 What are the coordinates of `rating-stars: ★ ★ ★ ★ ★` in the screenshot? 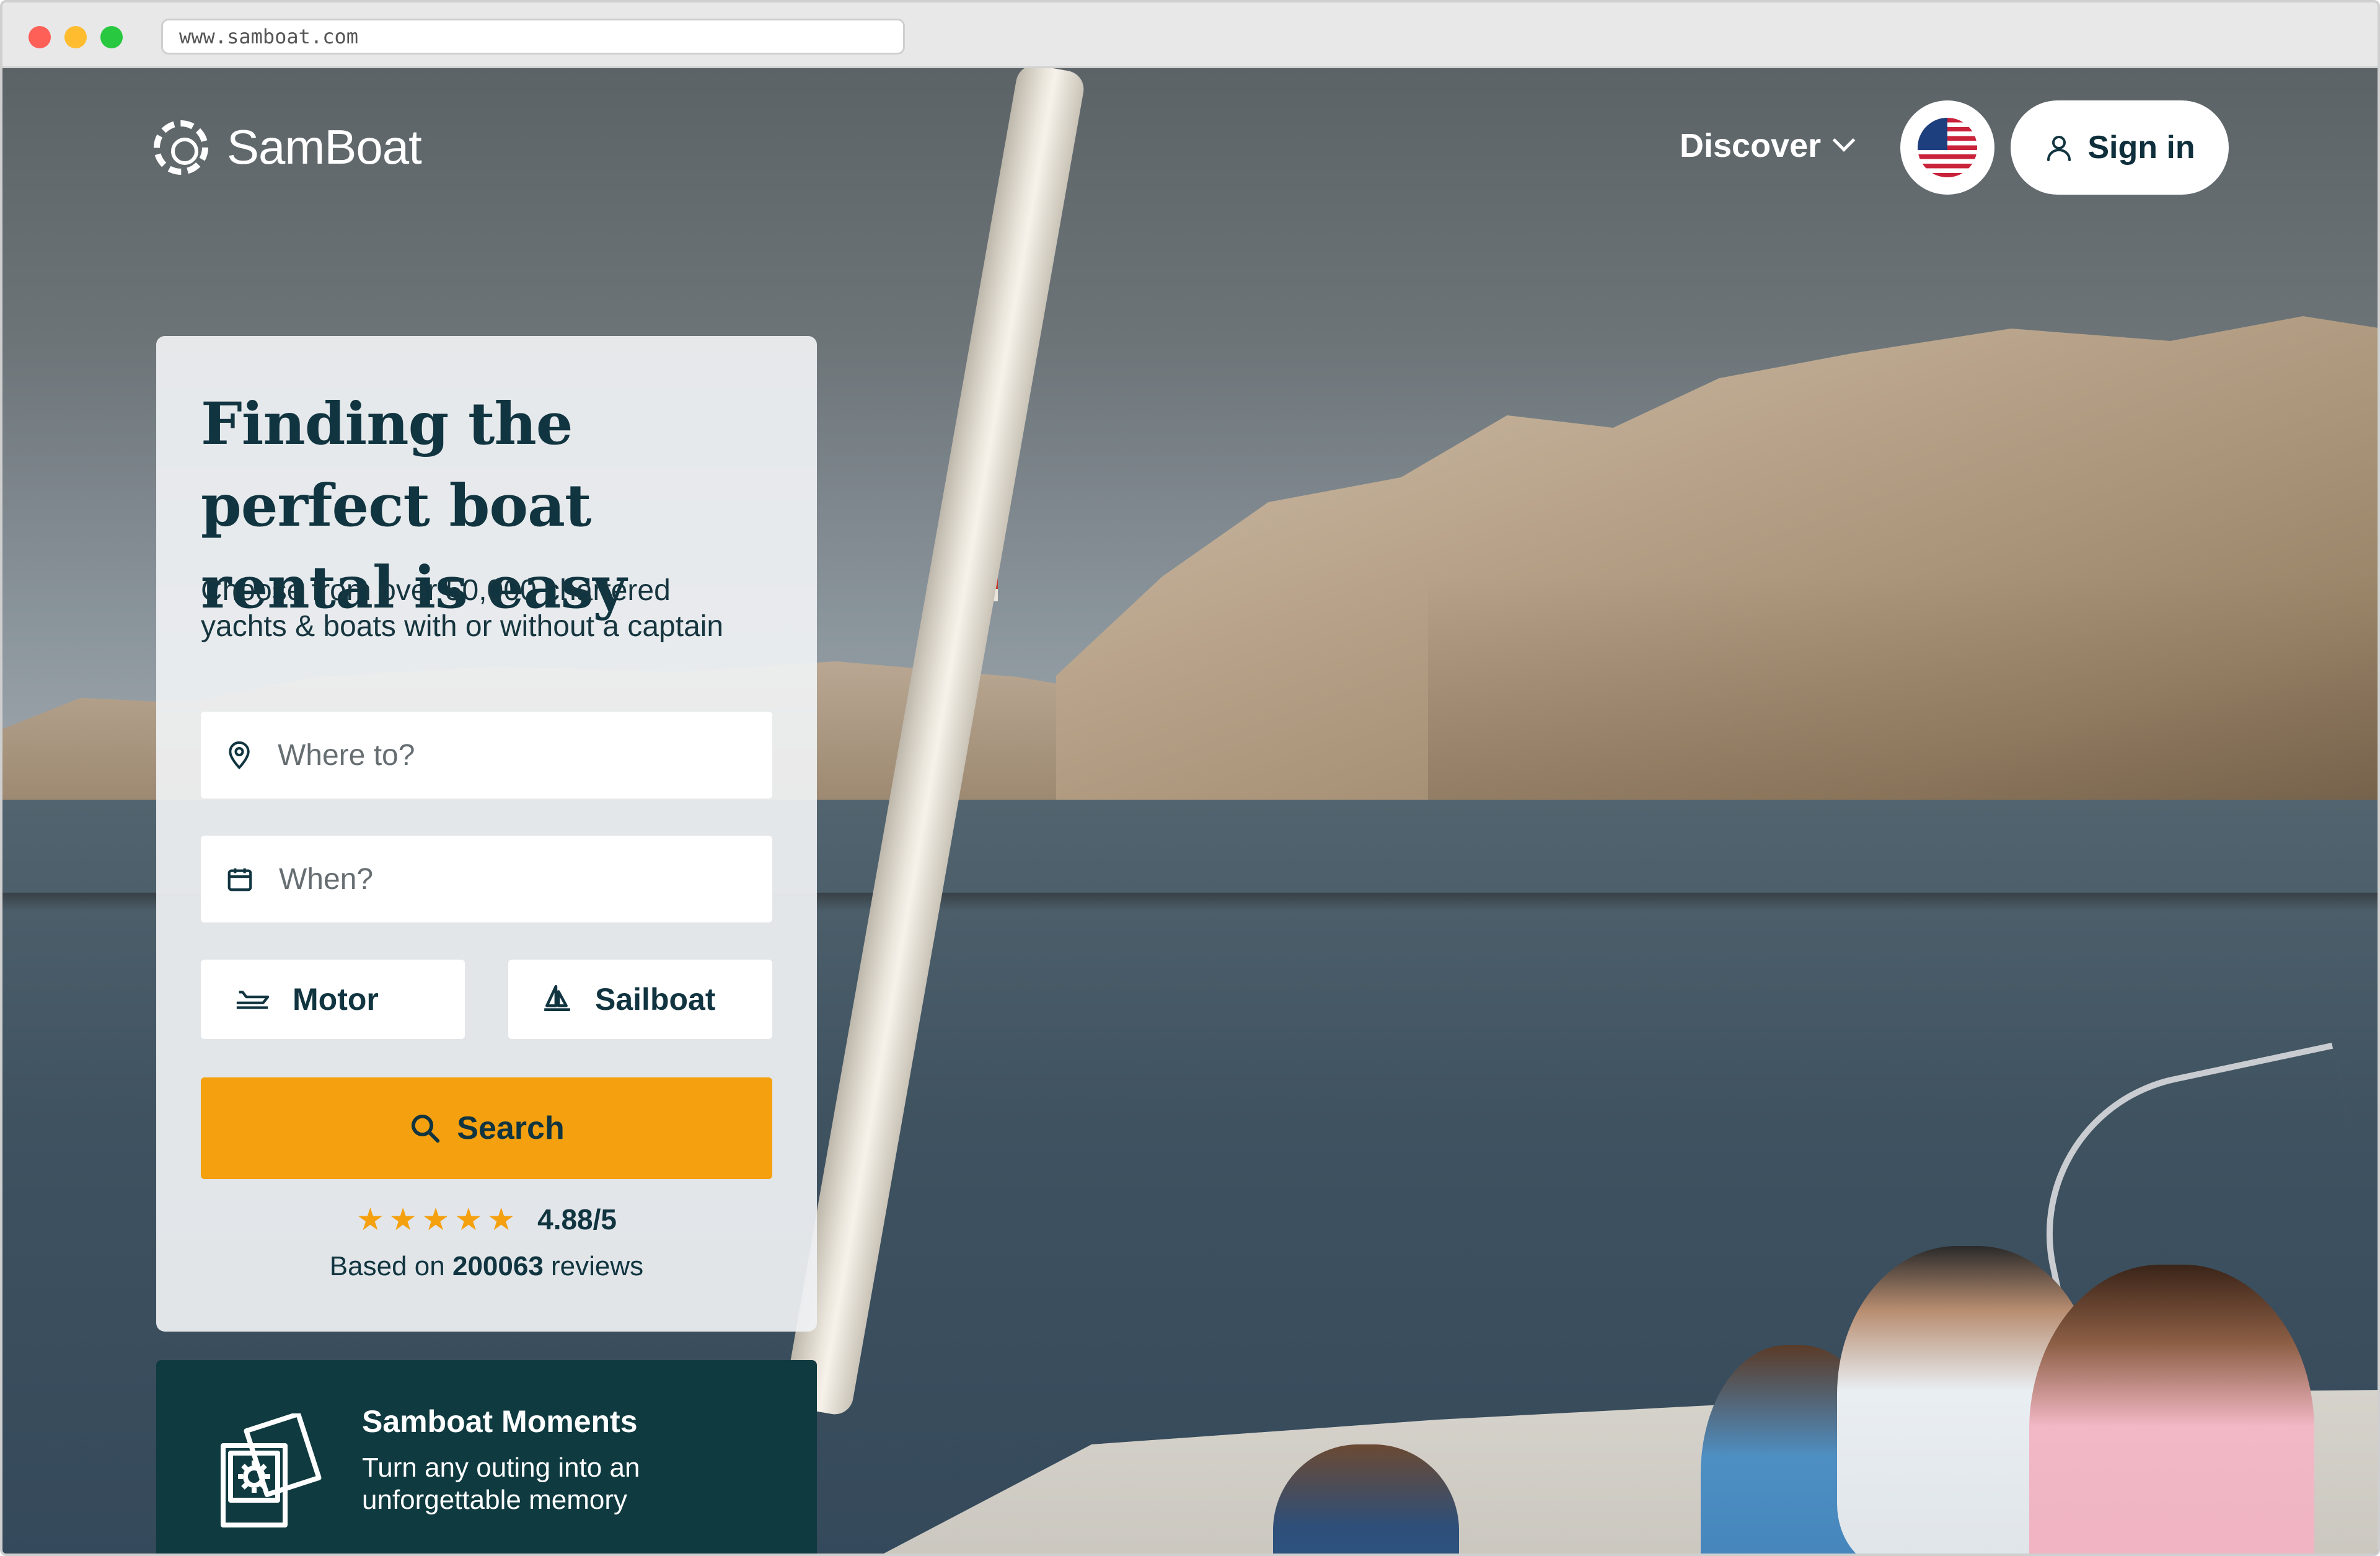 It's located at (438, 1219).